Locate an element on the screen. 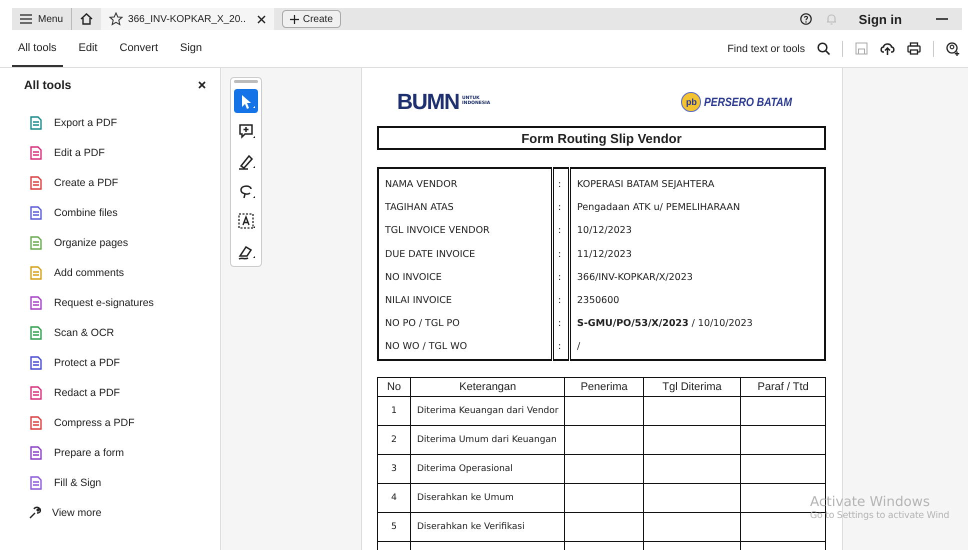 The width and height of the screenshot is (968, 550). table-cell: 3 is located at coordinates (394, 468).